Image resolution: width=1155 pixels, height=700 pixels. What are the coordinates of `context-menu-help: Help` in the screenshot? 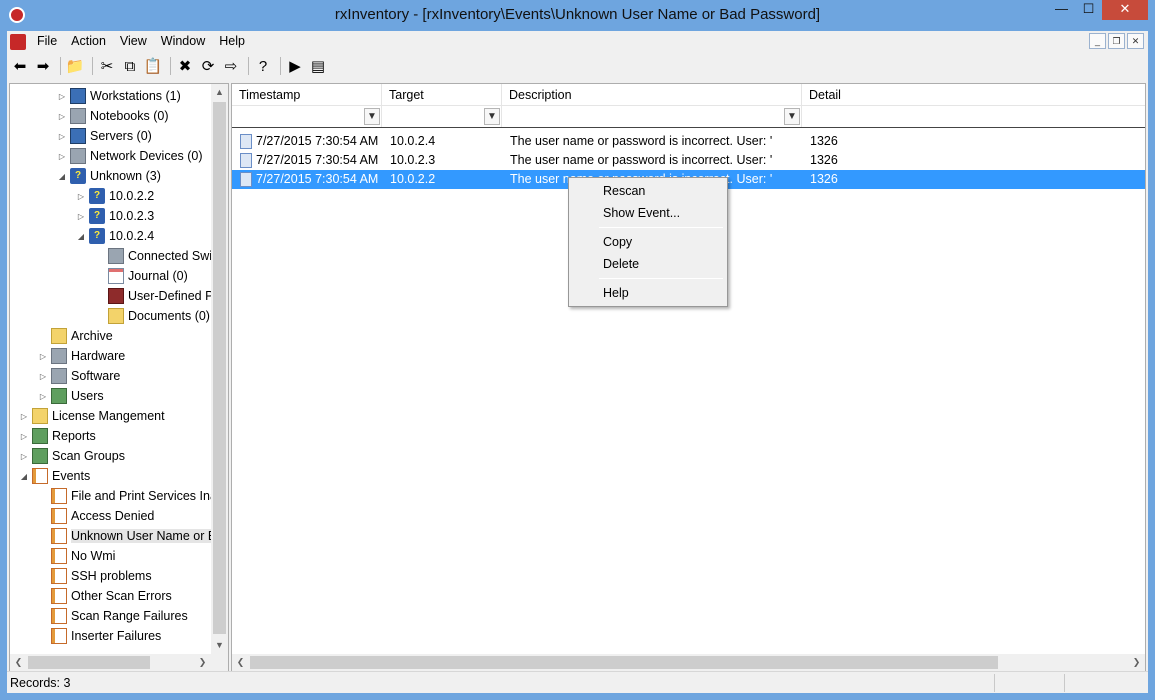 It's located at (648, 293).